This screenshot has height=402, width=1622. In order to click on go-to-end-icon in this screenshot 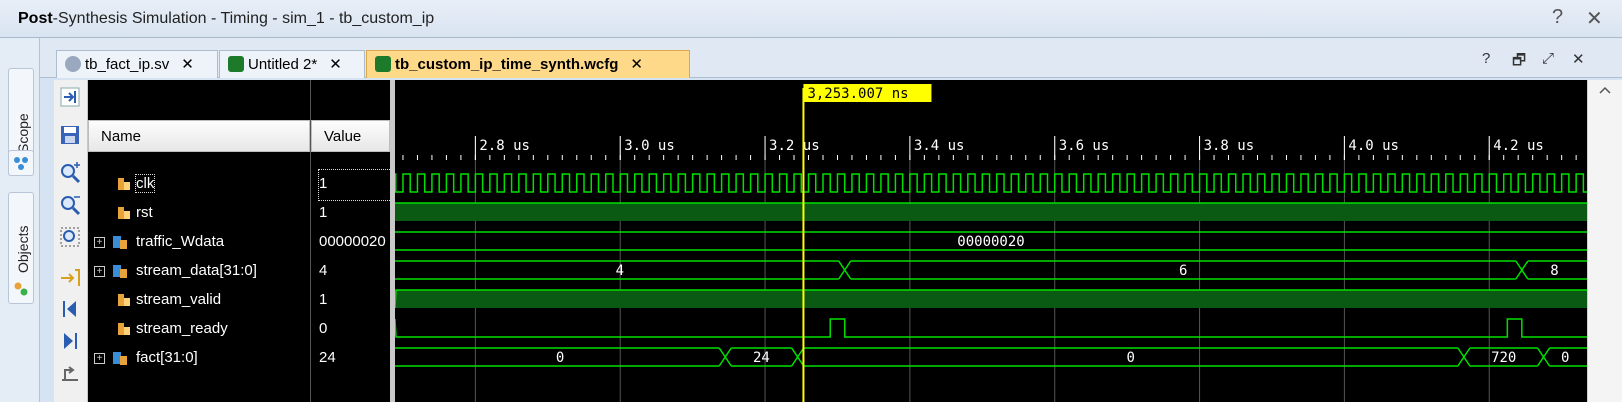, I will do `click(70, 341)`.